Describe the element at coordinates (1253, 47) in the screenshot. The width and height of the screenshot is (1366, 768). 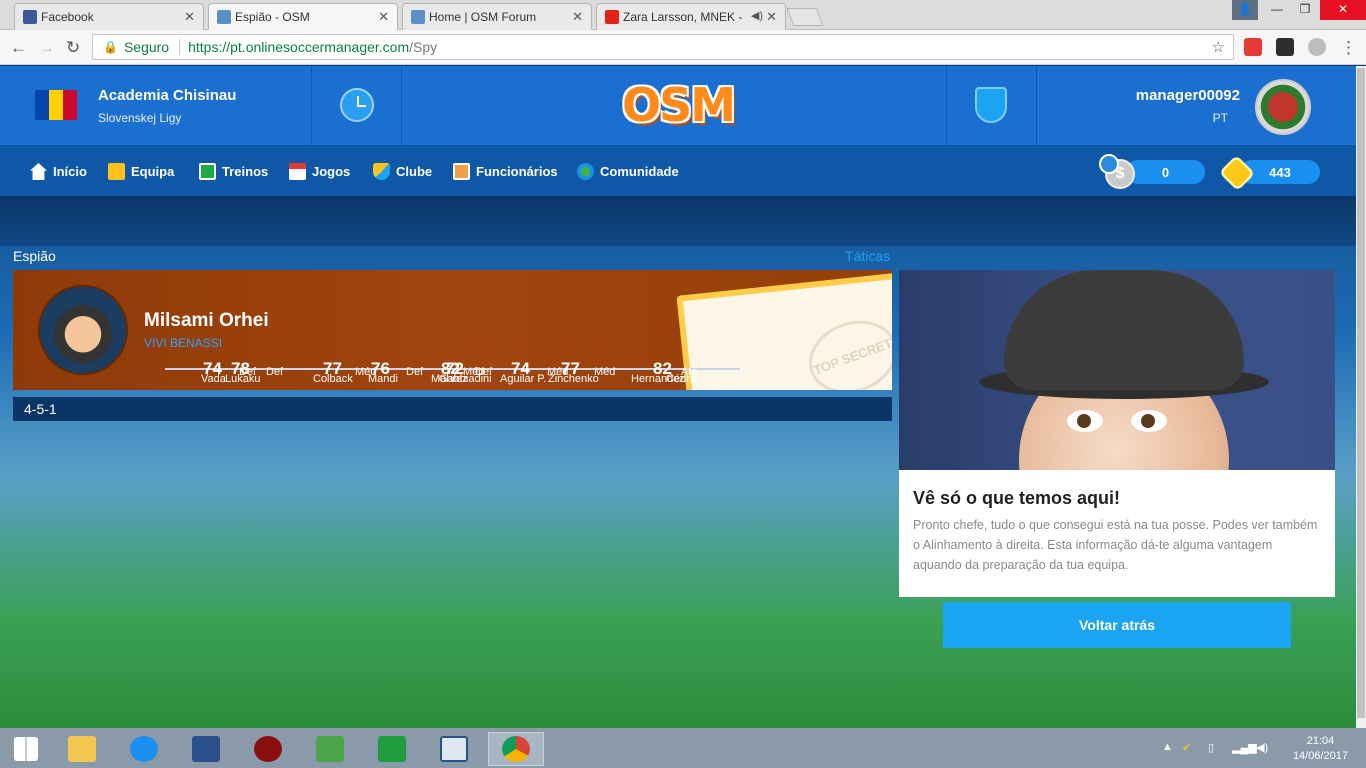
I see `extension-adblock-icon` at that location.